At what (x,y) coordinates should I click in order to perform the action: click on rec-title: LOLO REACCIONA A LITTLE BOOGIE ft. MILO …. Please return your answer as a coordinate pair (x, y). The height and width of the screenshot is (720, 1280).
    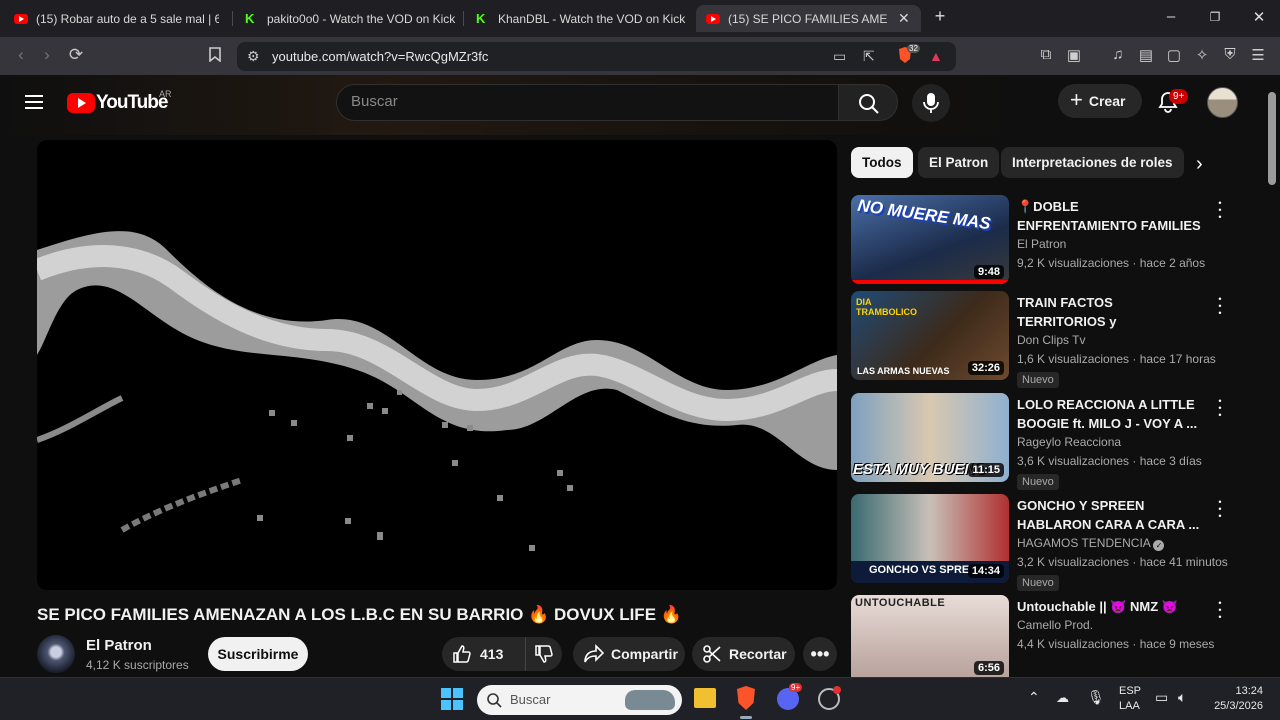
    Looking at the image, I should click on (1109, 414).